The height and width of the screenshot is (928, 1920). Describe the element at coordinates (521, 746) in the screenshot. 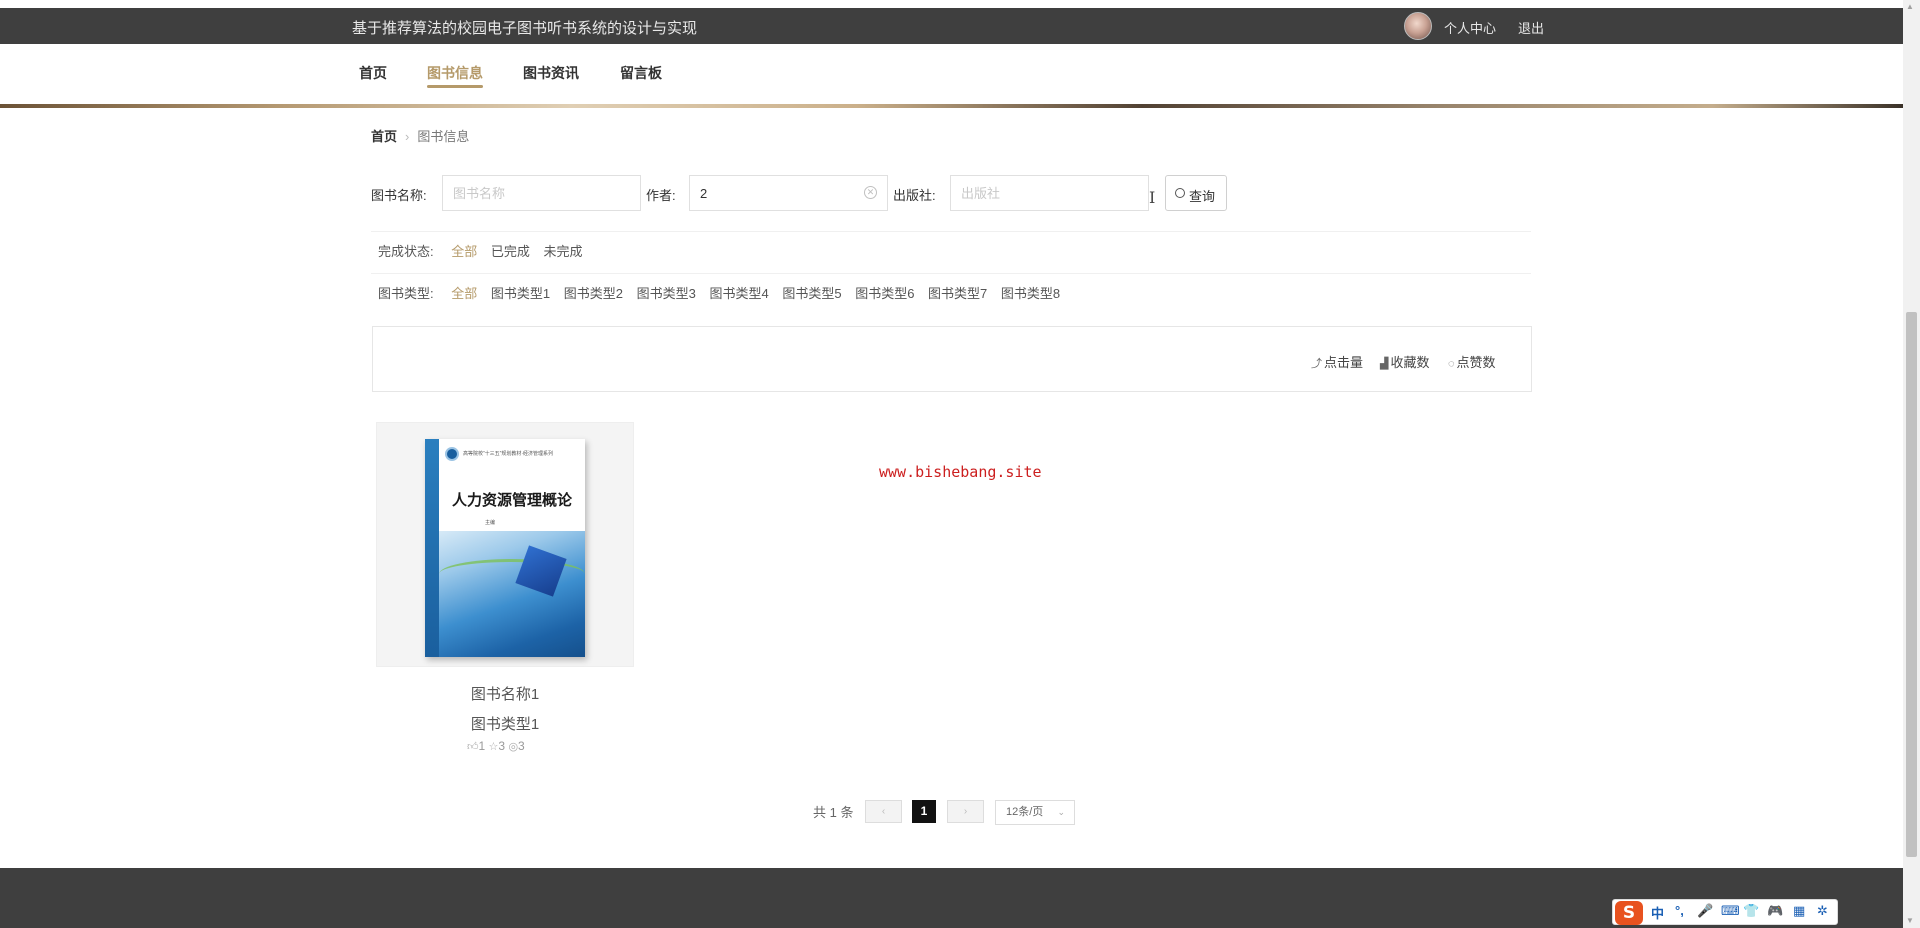

I see `view-count: 3` at that location.